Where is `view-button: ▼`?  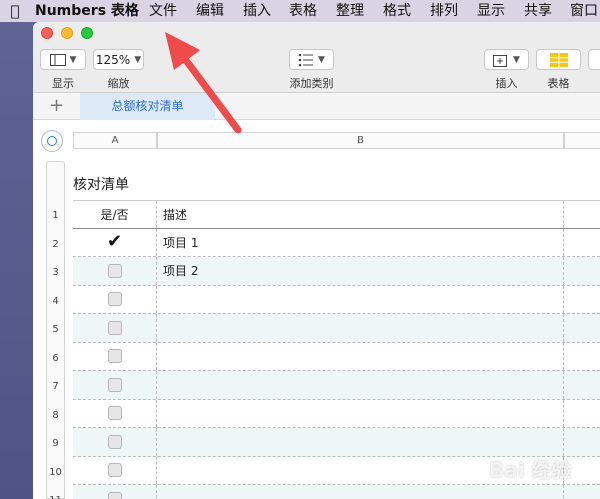 view-button: ▼ is located at coordinates (63, 59).